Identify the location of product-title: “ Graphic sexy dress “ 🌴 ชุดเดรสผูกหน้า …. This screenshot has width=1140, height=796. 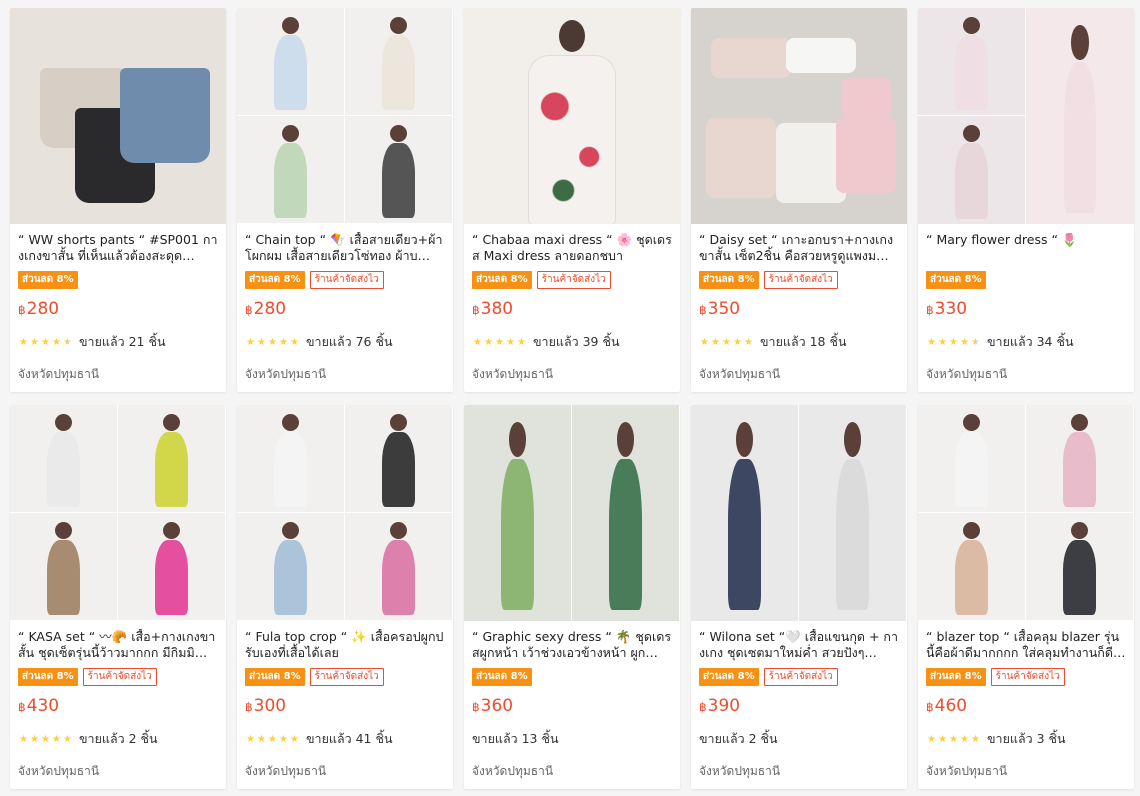
(572, 645).